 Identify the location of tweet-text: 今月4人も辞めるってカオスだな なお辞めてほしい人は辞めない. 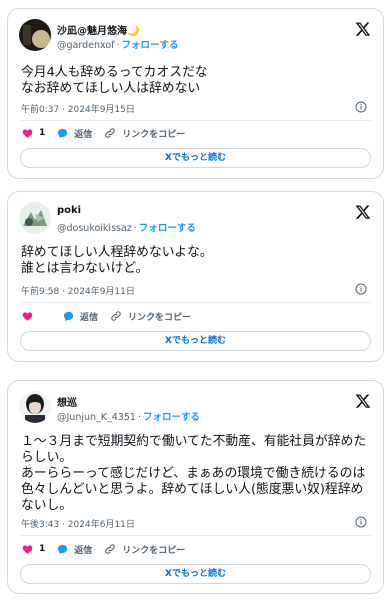
(114, 80).